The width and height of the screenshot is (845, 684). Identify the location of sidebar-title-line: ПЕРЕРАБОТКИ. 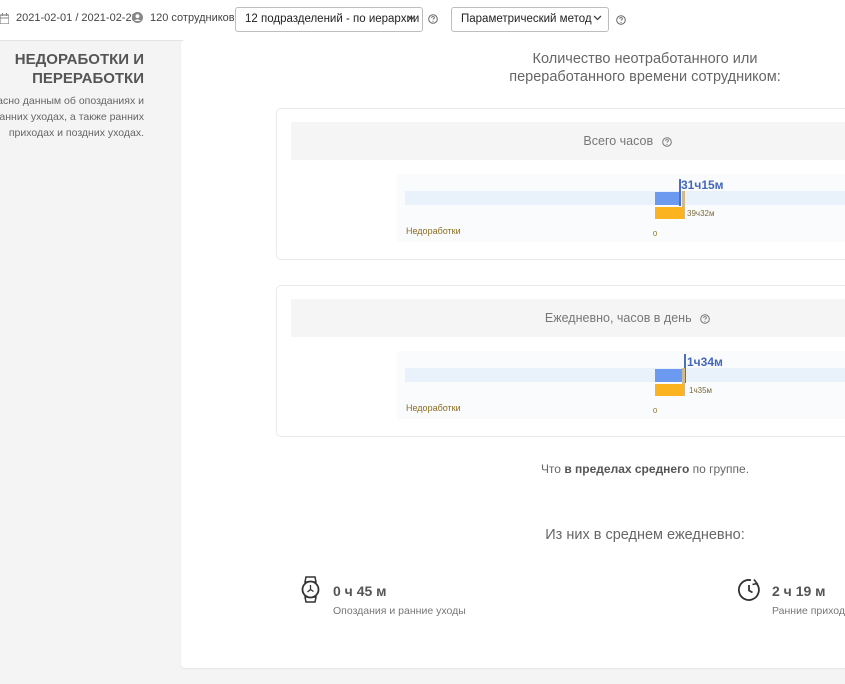
(88, 78).